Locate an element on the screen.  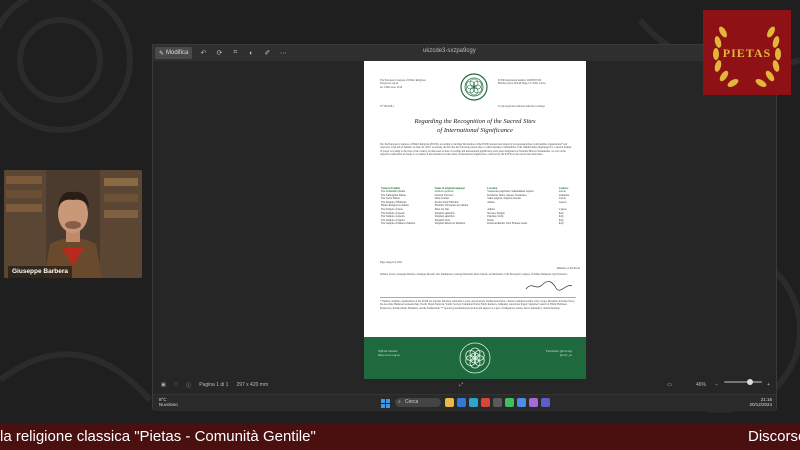
edit-button: ✎ Modifica is located at coordinates (174, 53).